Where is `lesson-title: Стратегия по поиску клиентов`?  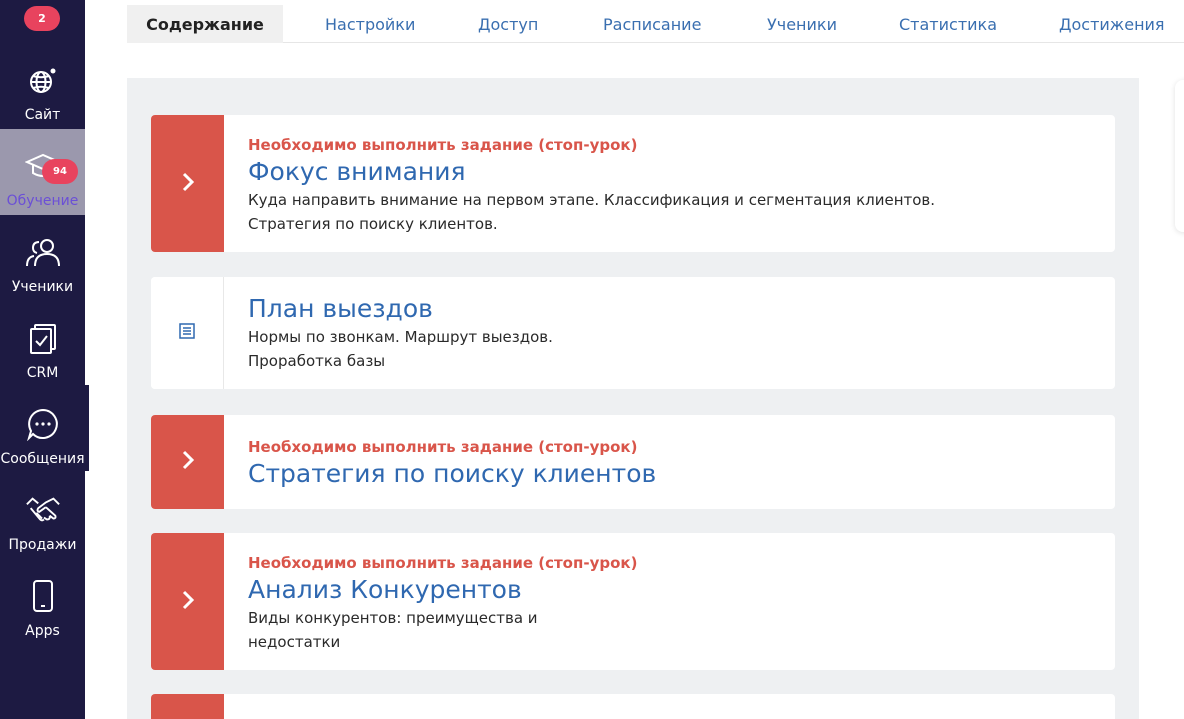 lesson-title: Стратегия по поиску клиентов is located at coordinates (671, 474).